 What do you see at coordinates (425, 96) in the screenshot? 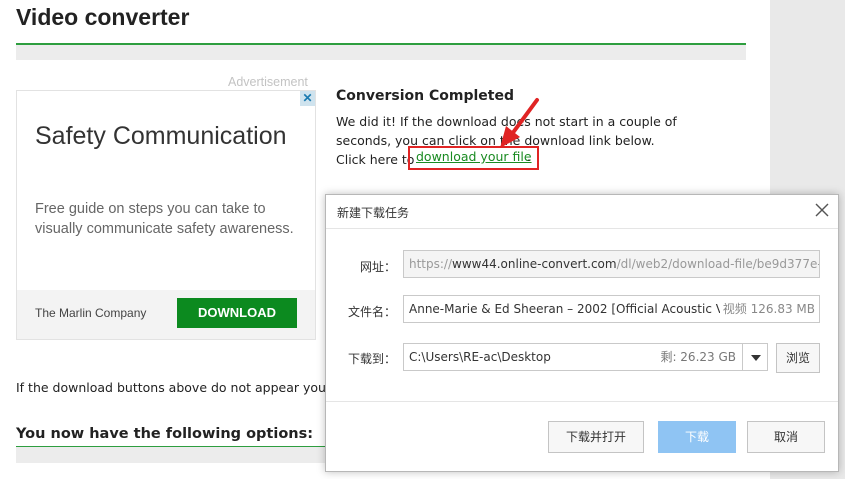
I see `conversion-title: Conversion Completed` at bounding box center [425, 96].